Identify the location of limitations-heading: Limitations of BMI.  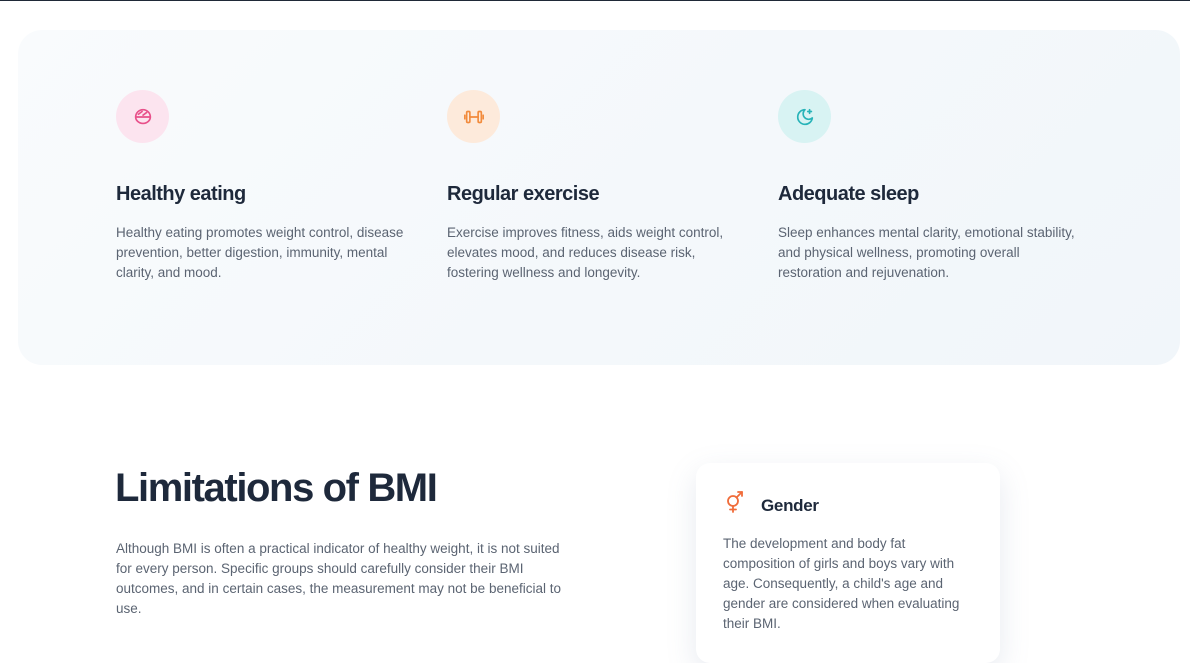
(276, 488).